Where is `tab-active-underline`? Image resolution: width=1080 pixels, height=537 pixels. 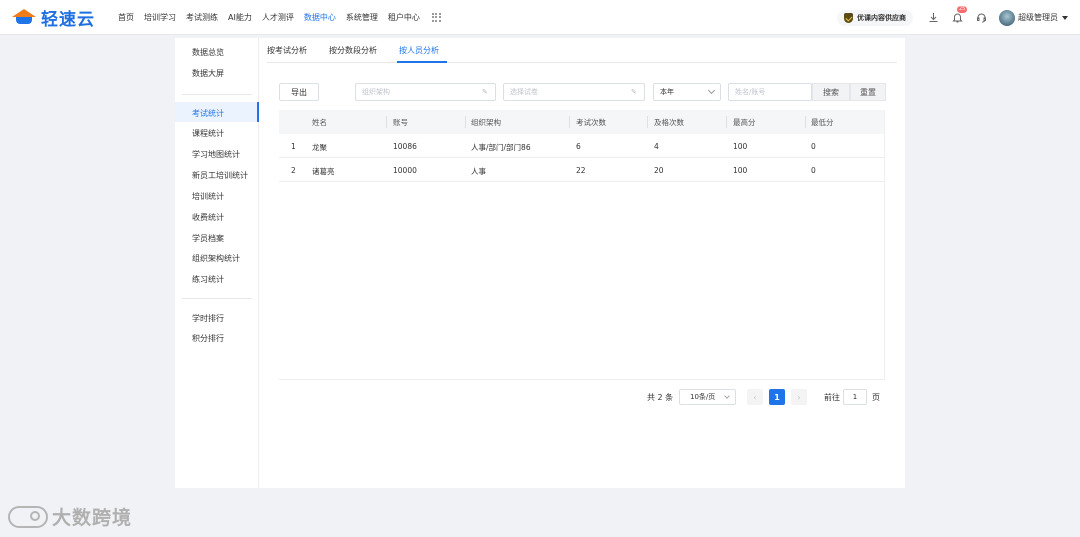
tab-active-underline is located at coordinates (422, 62).